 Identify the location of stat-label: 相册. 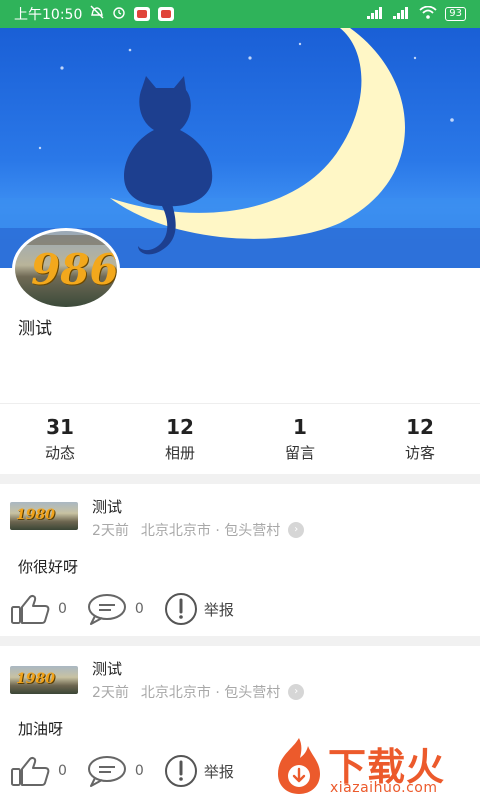
(179, 453).